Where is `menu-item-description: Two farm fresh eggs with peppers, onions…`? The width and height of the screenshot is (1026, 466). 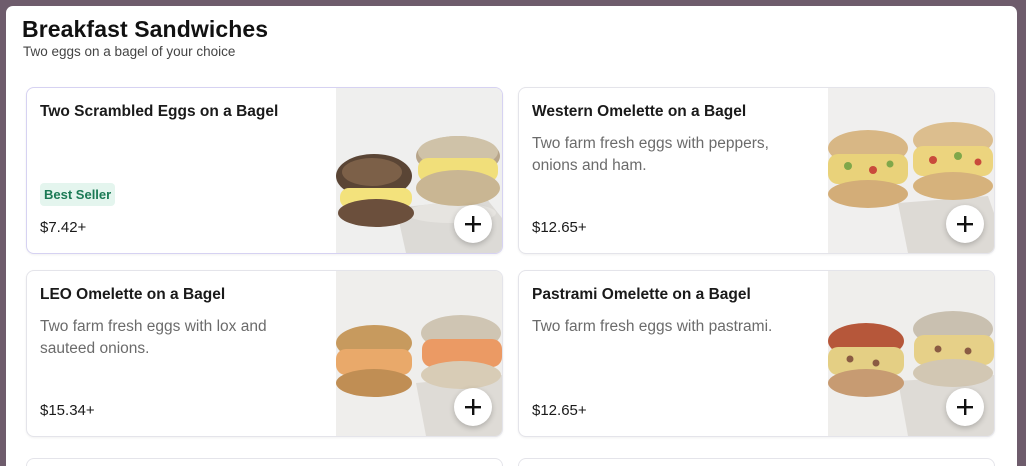 menu-item-description: Two farm fresh eggs with peppers, onions… is located at coordinates (650, 154).